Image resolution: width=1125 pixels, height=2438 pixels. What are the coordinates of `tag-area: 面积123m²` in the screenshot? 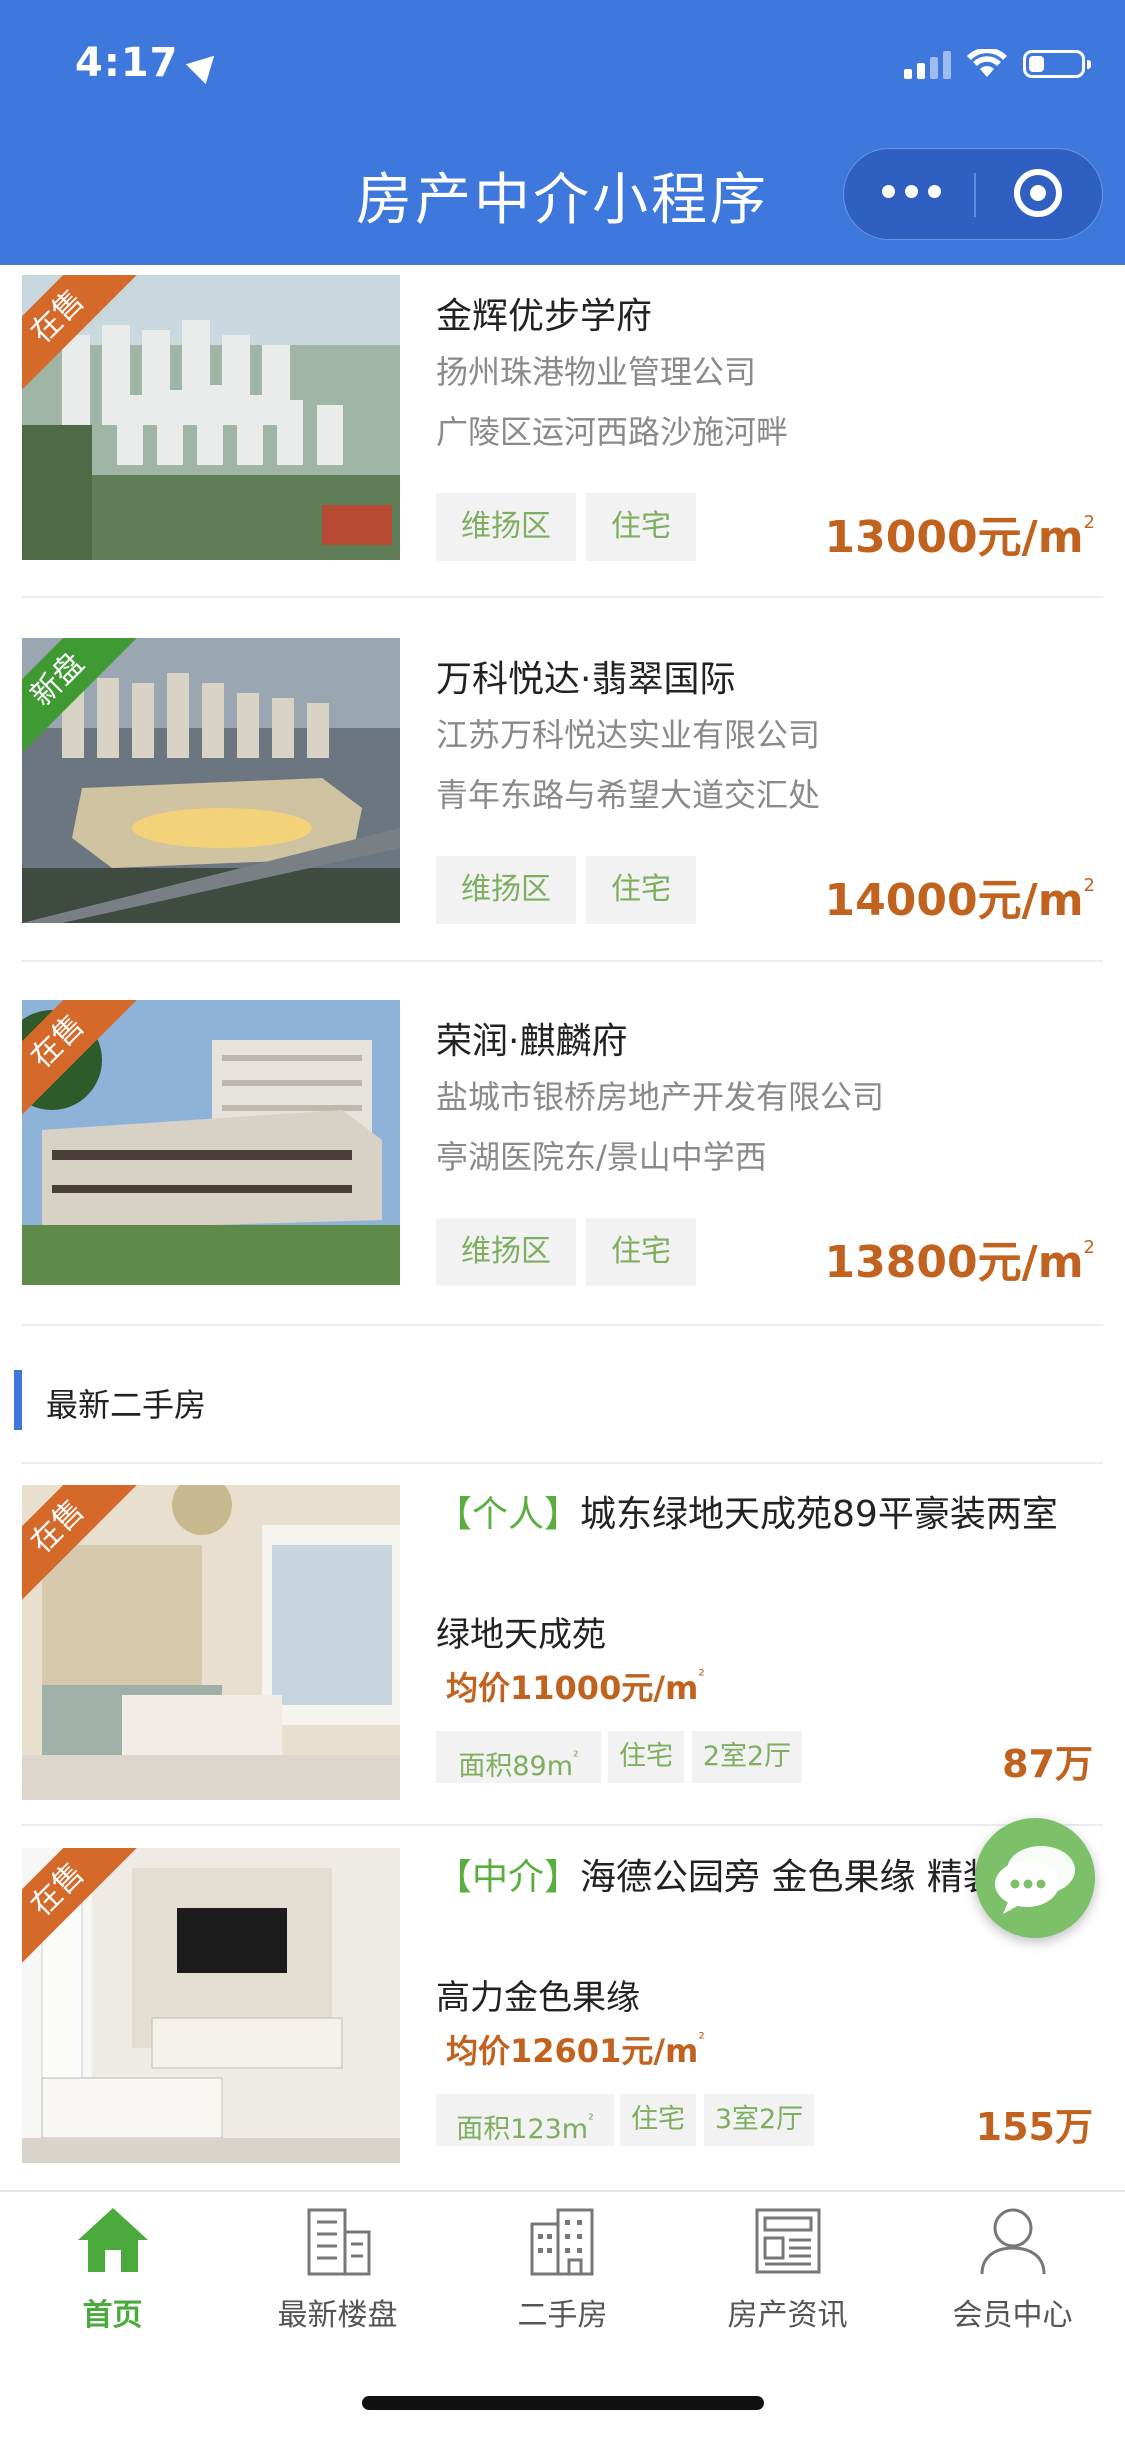 It's located at (525, 2120).